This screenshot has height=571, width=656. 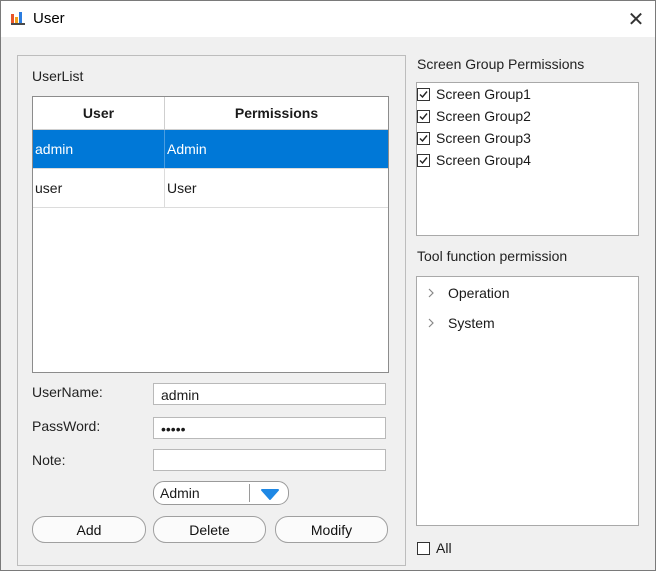 I want to click on tree-item-system: System, so click(x=460, y=323).